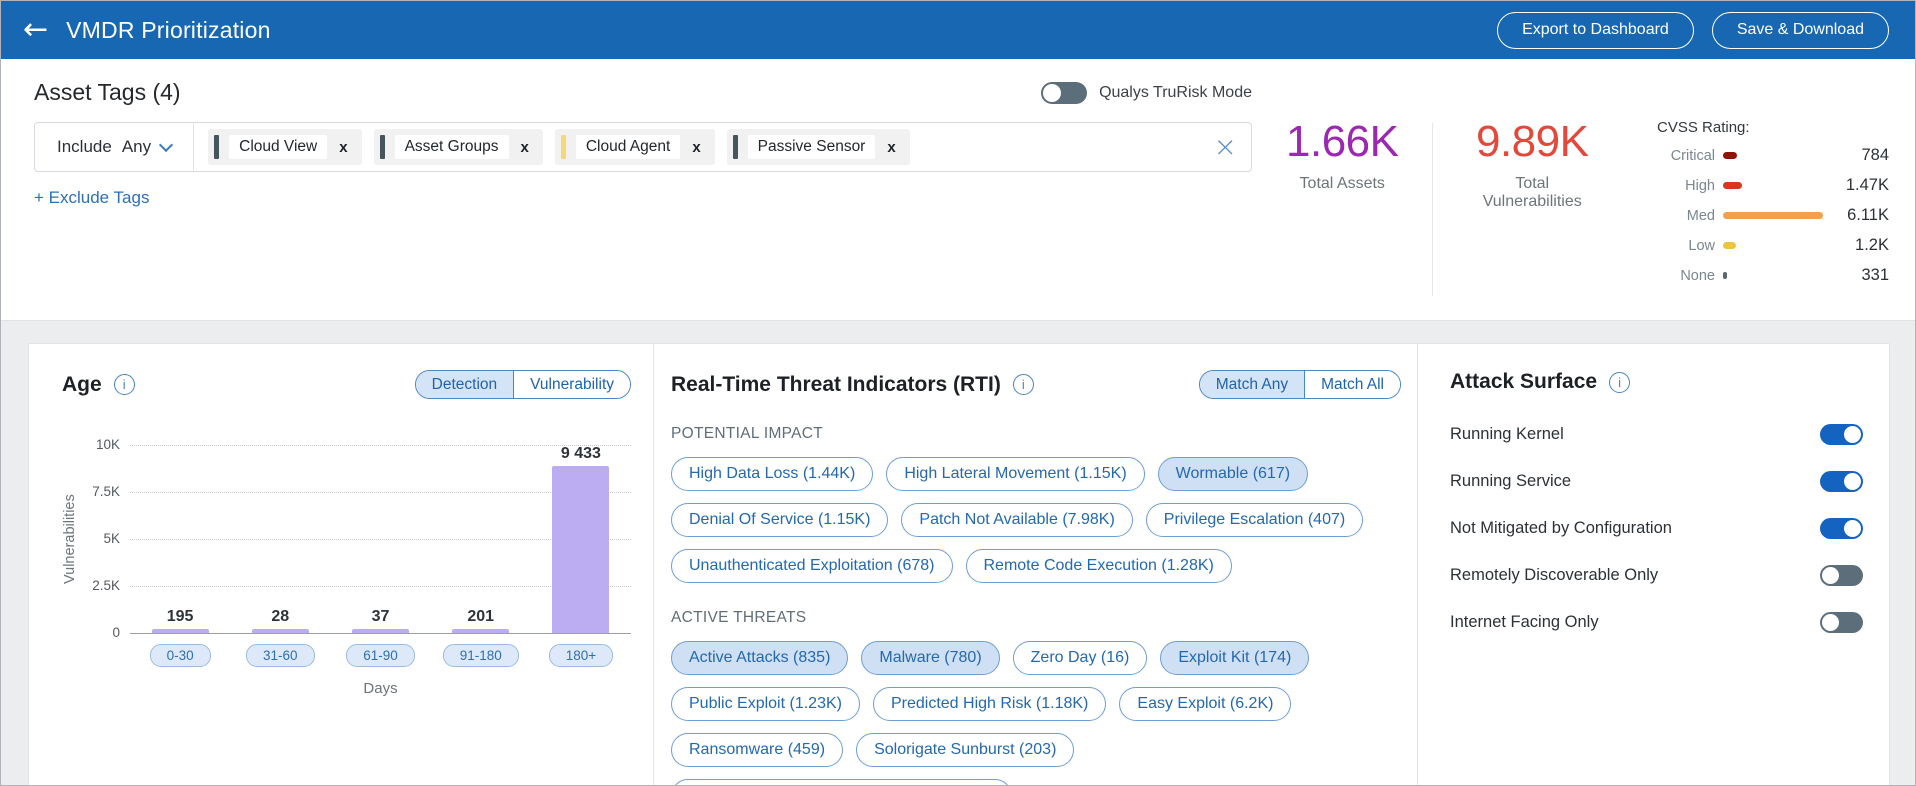  I want to click on include-dropdown: Include Any, so click(115, 147).